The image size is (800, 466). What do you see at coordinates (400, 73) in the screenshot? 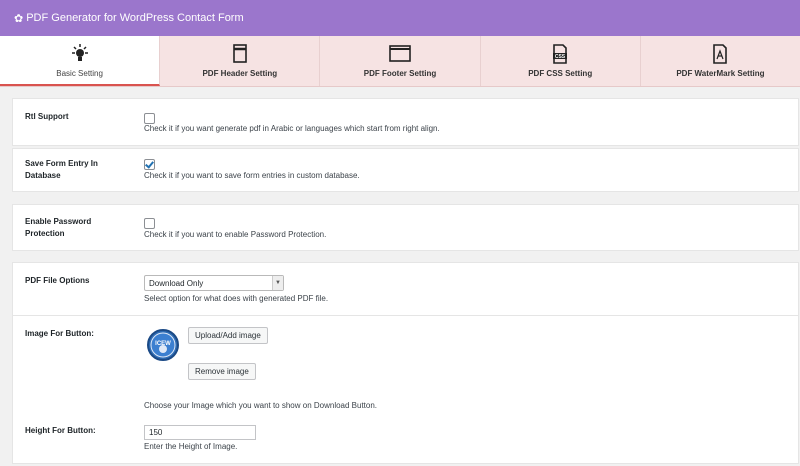
I see `tab-label: PDF Footer Setting` at bounding box center [400, 73].